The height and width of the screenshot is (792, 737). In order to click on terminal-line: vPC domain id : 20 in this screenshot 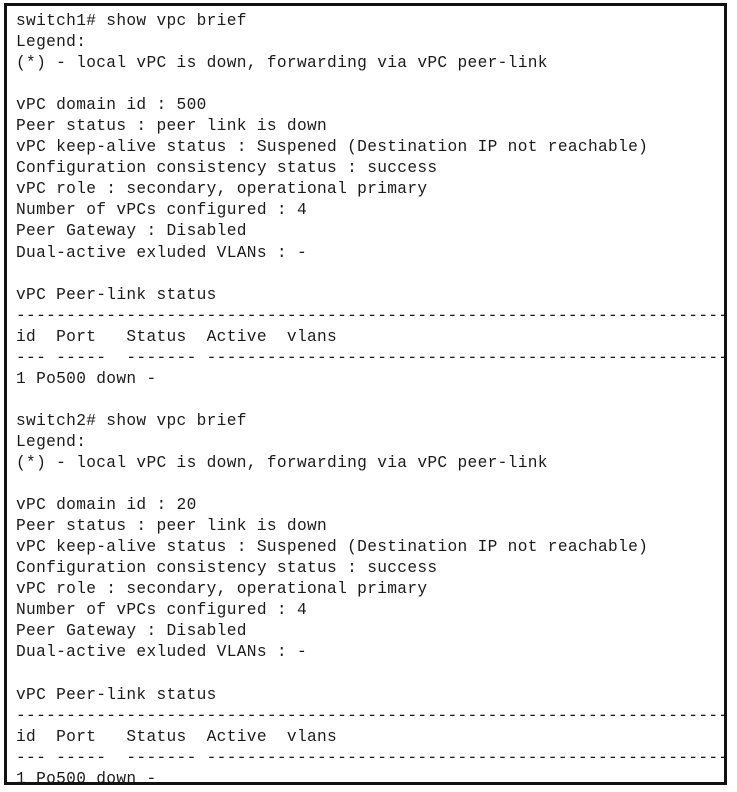, I will do `click(106, 505)`.